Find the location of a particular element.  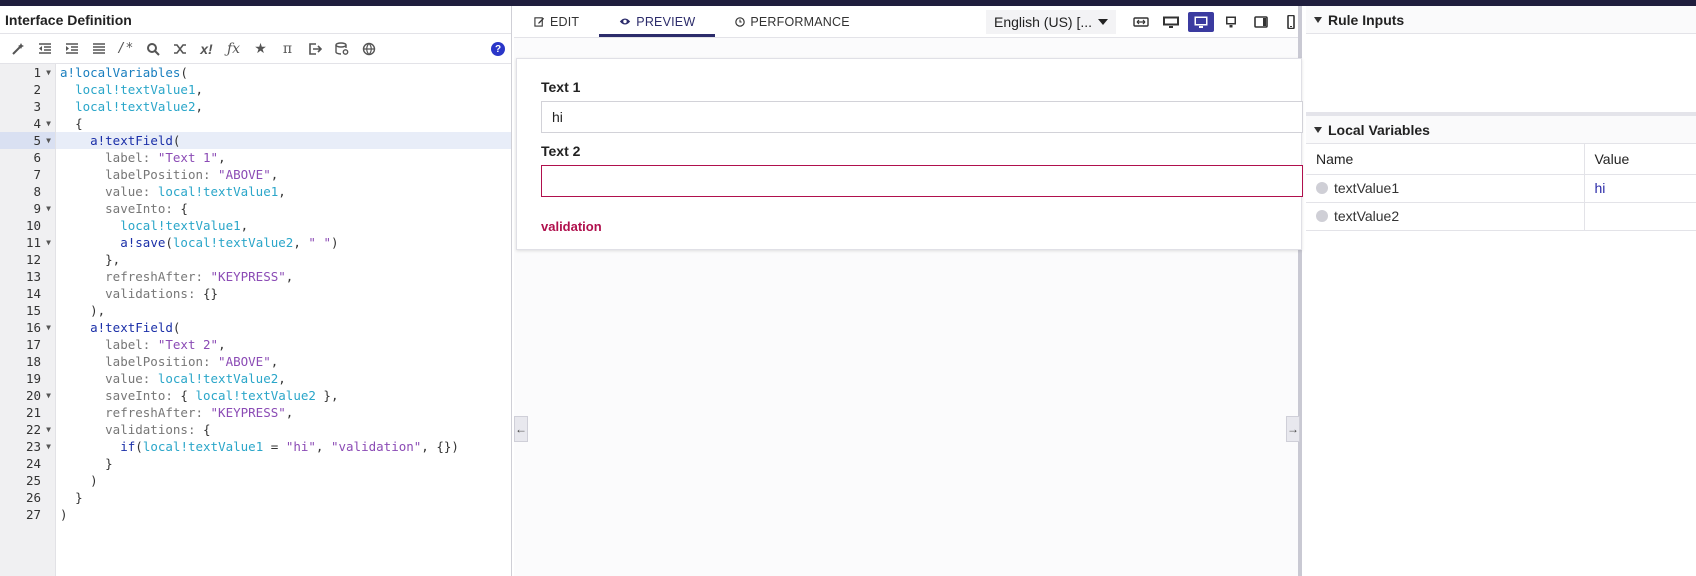

code-line: validations: {} is located at coordinates (162, 293).